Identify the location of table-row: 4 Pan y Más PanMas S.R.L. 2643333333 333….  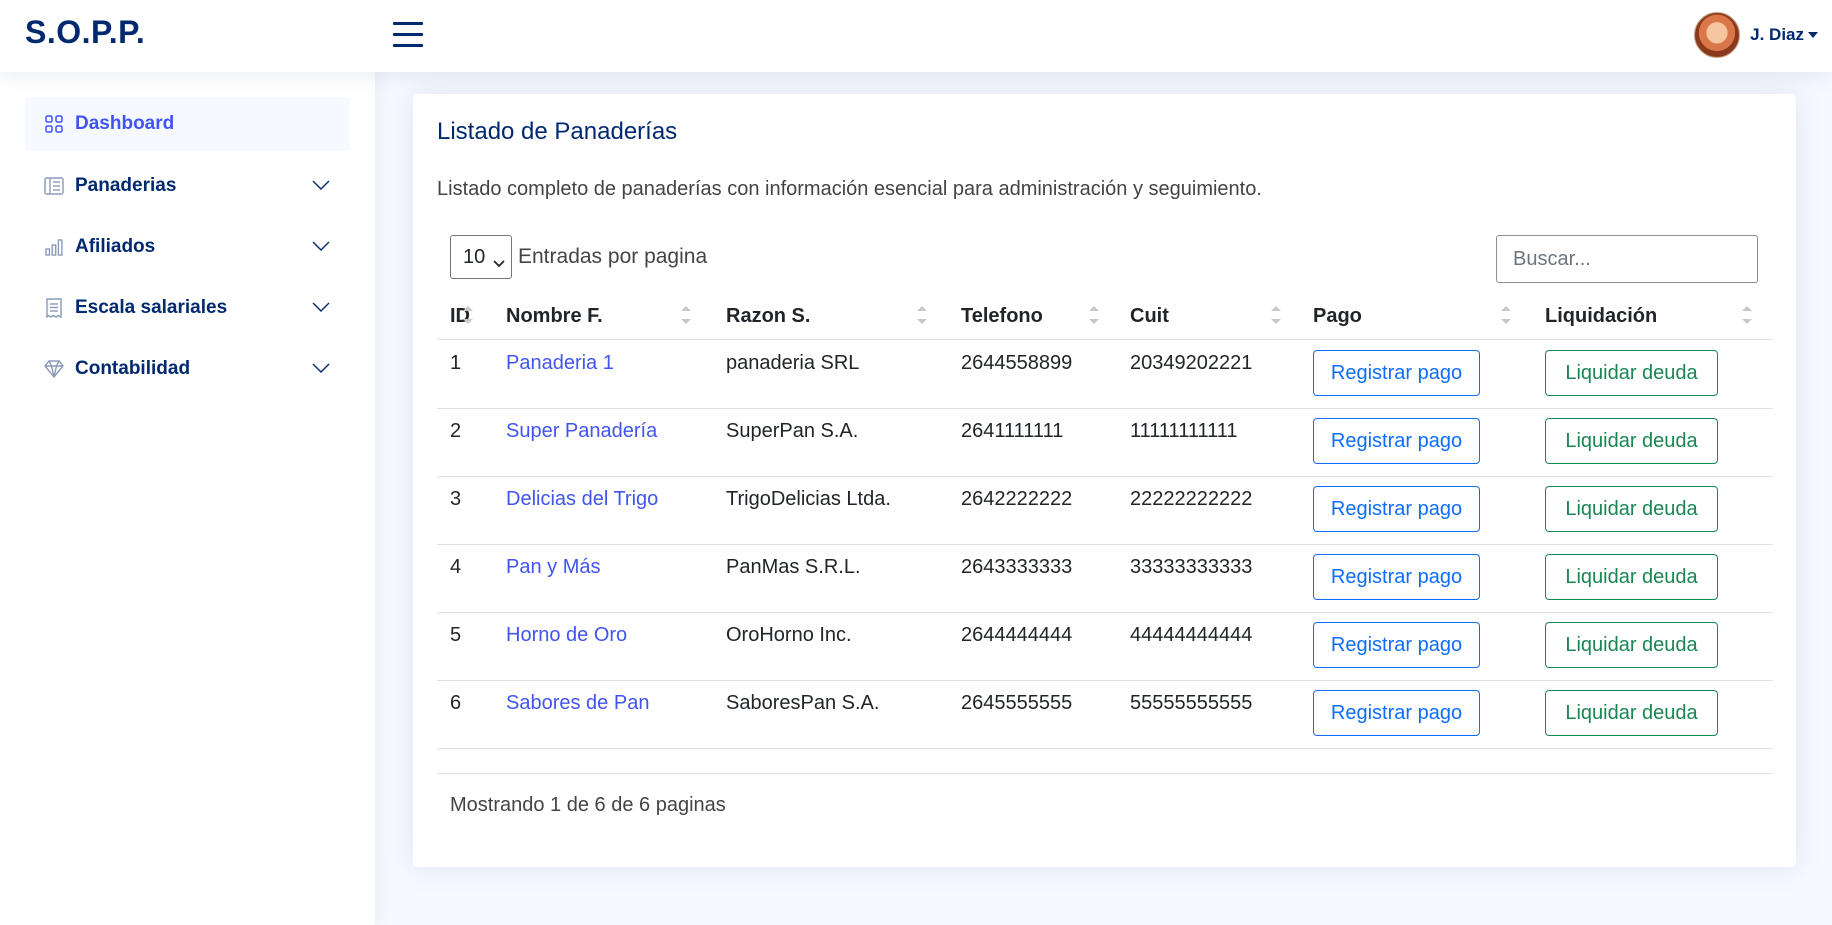
(1105, 578).